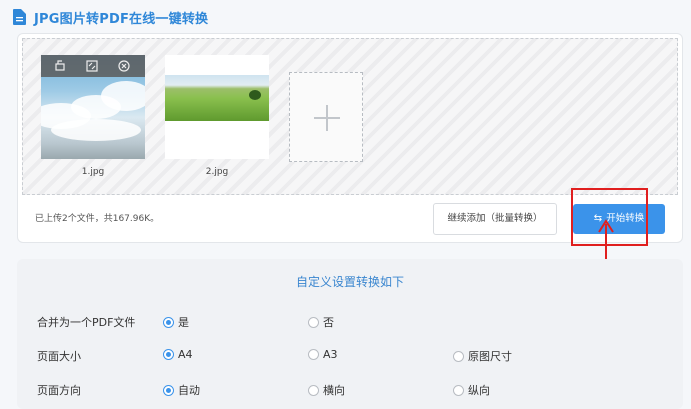  What do you see at coordinates (19, 17) in the screenshot?
I see `document-icon` at bounding box center [19, 17].